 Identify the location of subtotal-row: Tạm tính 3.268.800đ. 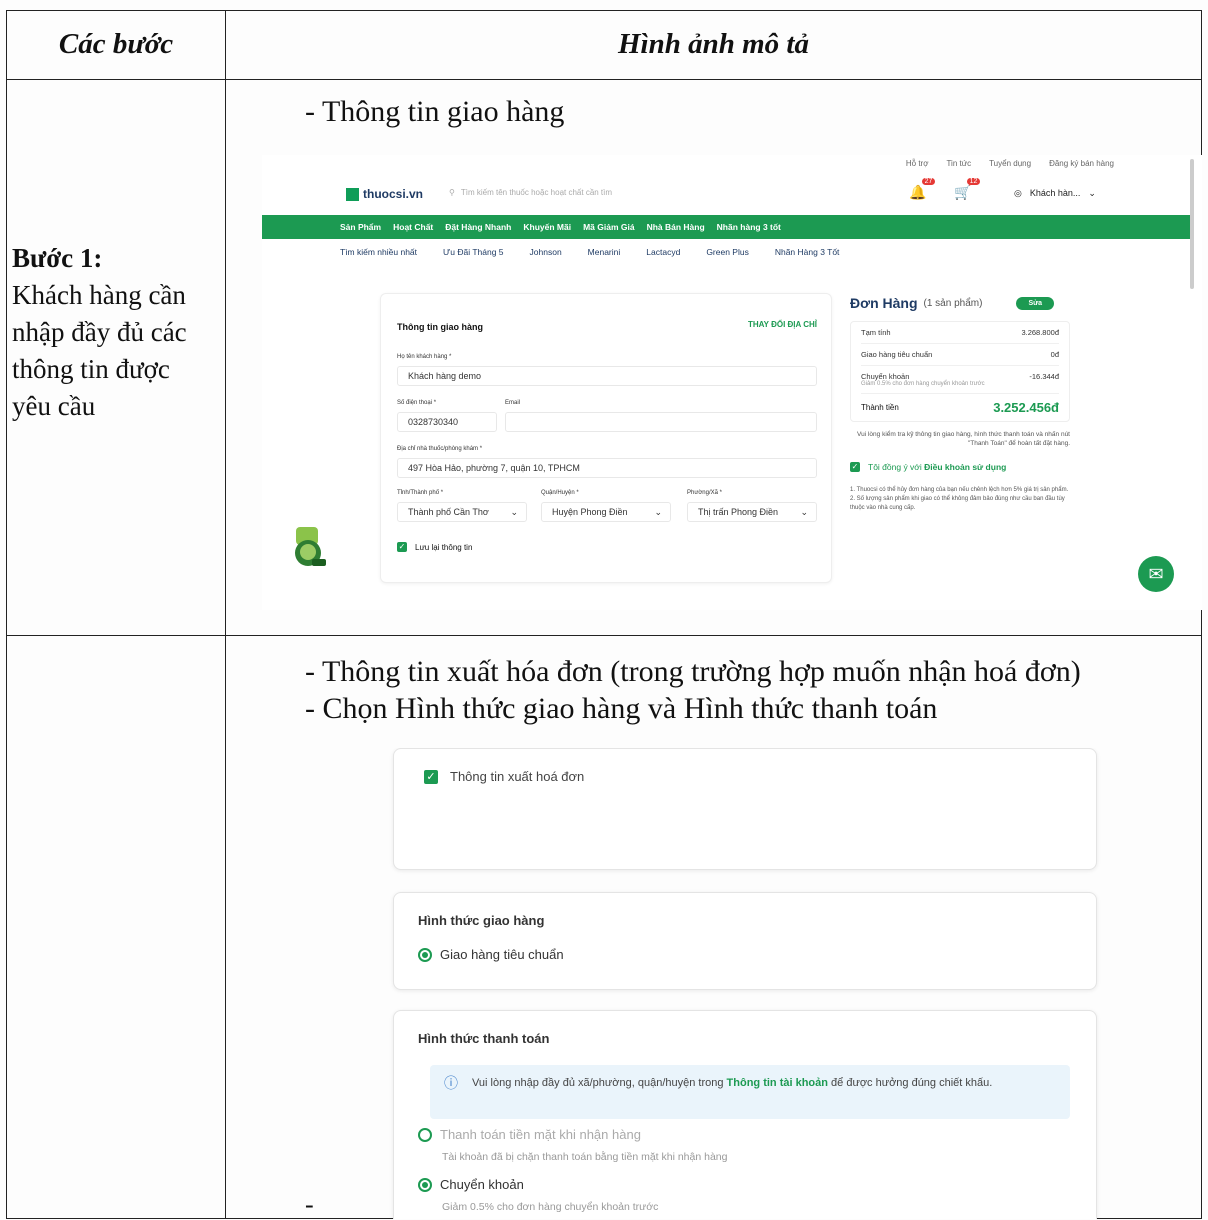
(960, 333).